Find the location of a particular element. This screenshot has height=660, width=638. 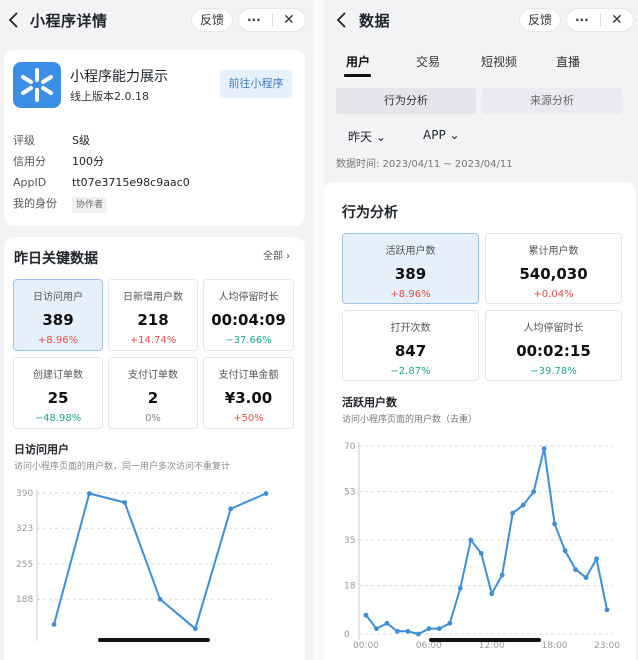

x-tick-label: 18:00 is located at coordinates (555, 646).